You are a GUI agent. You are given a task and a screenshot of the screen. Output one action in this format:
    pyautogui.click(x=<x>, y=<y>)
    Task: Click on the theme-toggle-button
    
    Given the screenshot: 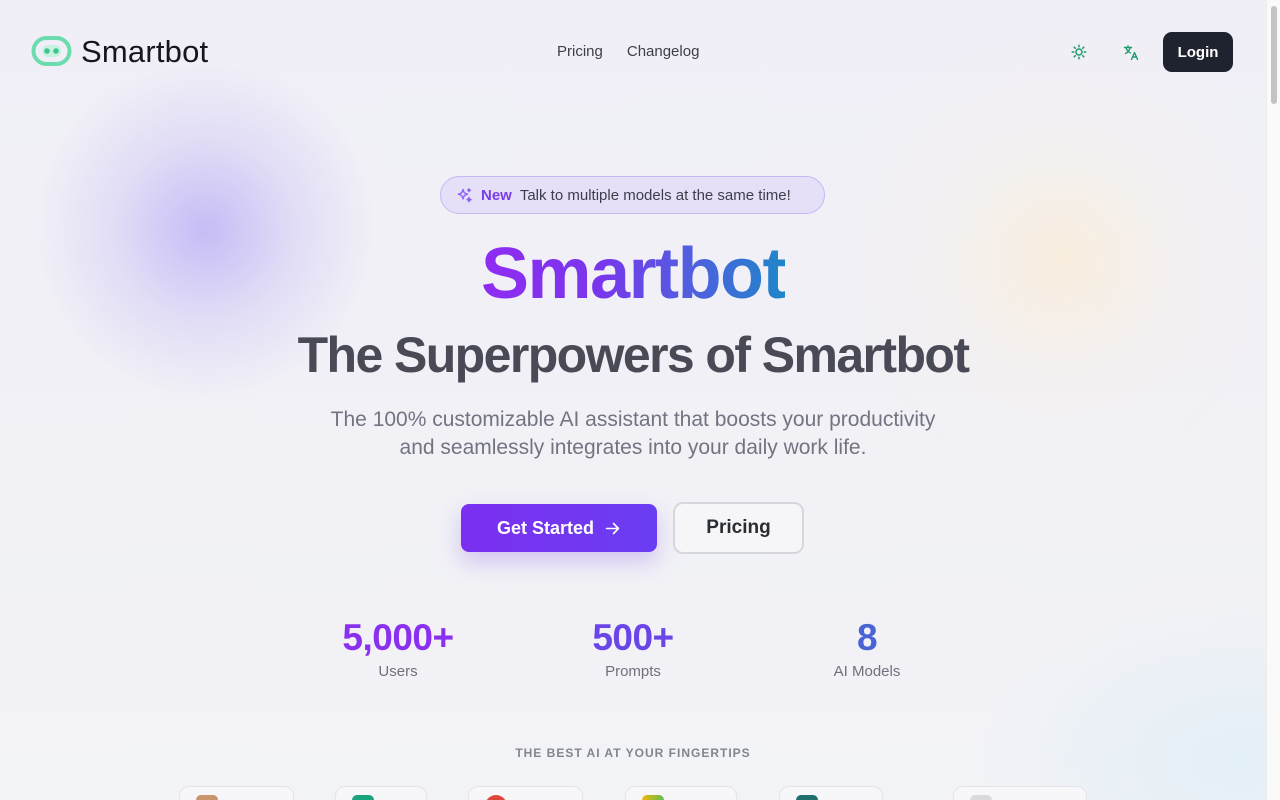 What is the action you would take?
    pyautogui.click(x=1079, y=52)
    